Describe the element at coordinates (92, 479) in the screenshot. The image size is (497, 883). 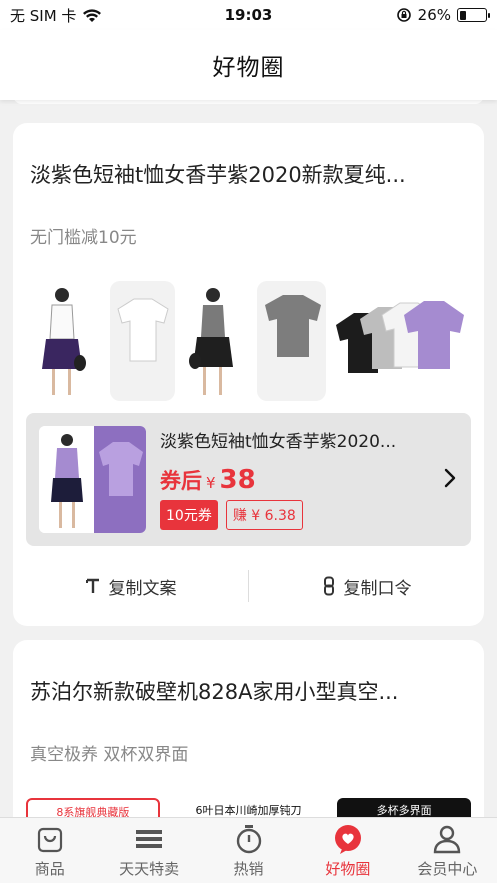
I see `product-thumbnail` at that location.